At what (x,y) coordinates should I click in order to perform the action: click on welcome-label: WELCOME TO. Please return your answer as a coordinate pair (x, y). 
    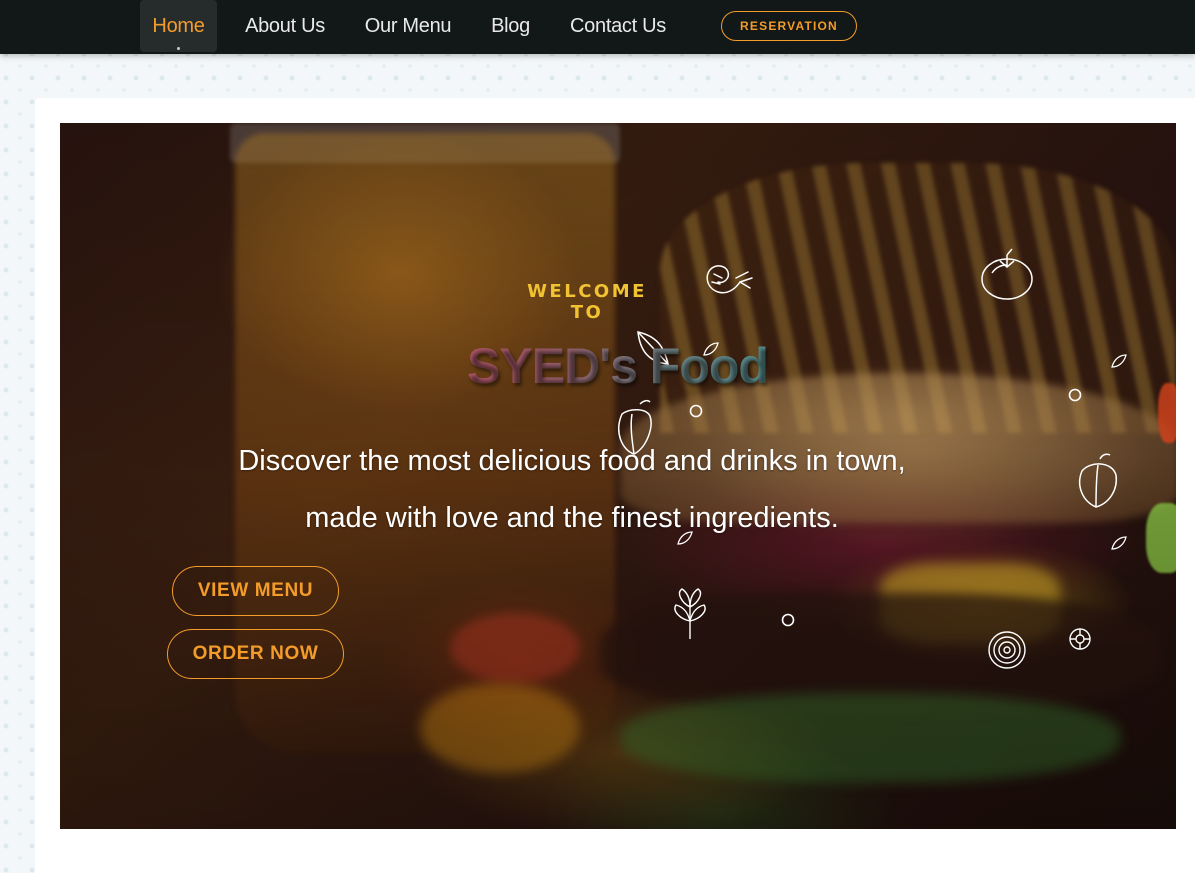
    Looking at the image, I should click on (587, 302).